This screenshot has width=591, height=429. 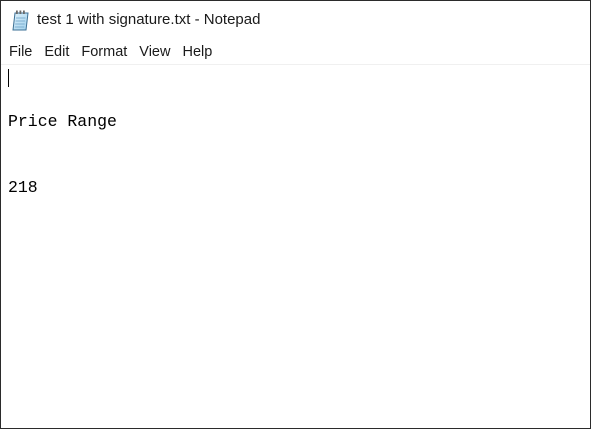 What do you see at coordinates (62, 121) in the screenshot?
I see `editor-line: Price Range` at bounding box center [62, 121].